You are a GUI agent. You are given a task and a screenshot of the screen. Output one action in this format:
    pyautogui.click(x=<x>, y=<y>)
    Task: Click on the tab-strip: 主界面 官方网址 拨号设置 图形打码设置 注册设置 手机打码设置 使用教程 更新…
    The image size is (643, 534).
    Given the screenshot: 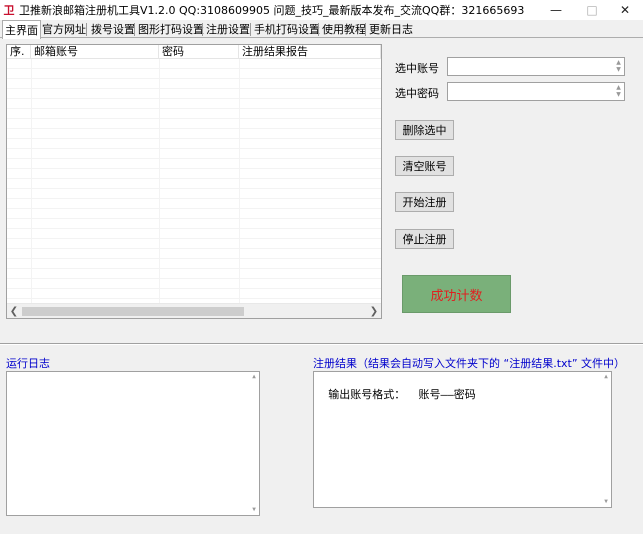 What is the action you would take?
    pyautogui.click(x=321, y=29)
    